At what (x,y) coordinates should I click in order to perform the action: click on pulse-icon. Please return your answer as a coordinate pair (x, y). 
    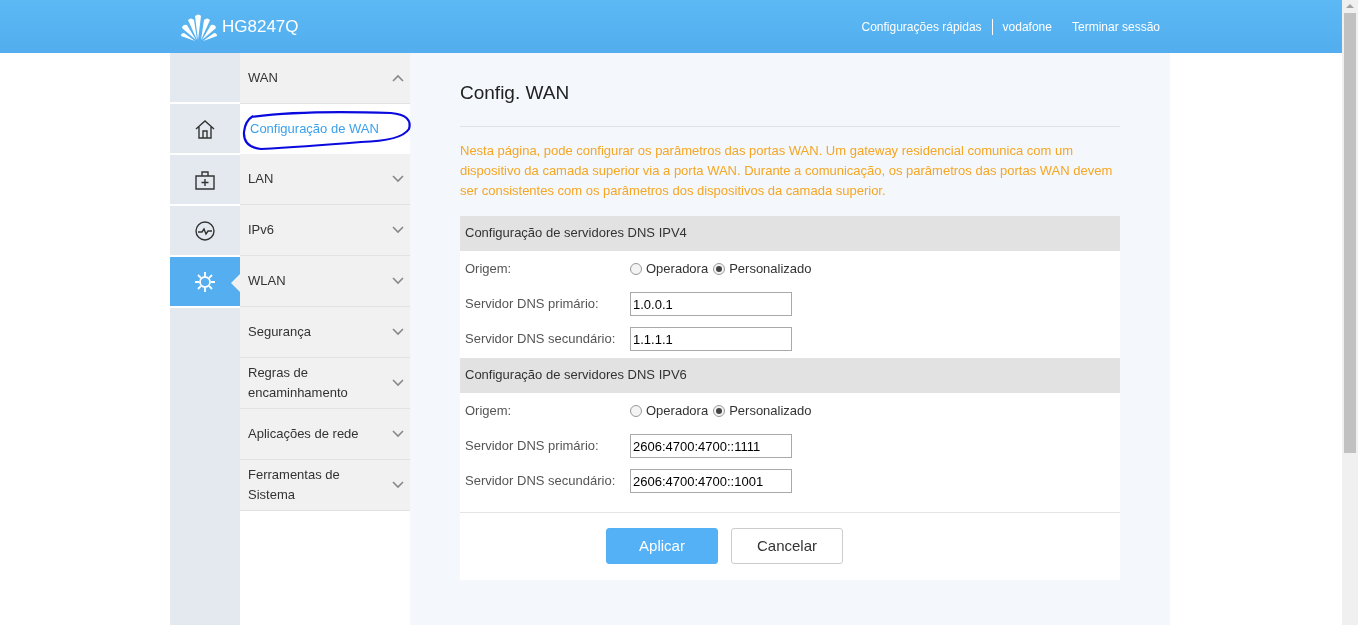
    Looking at the image, I should click on (205, 230).